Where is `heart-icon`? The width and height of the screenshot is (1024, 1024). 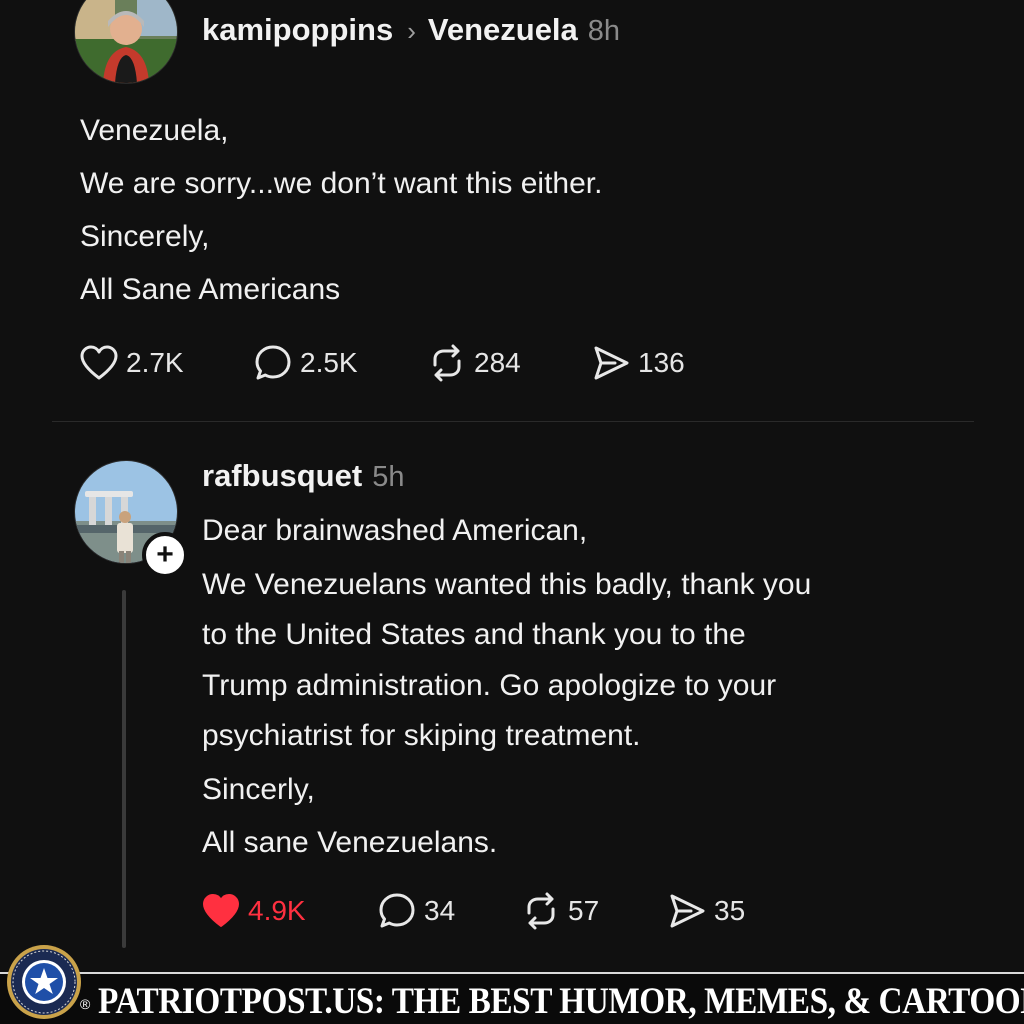
heart-icon is located at coordinates (99, 363).